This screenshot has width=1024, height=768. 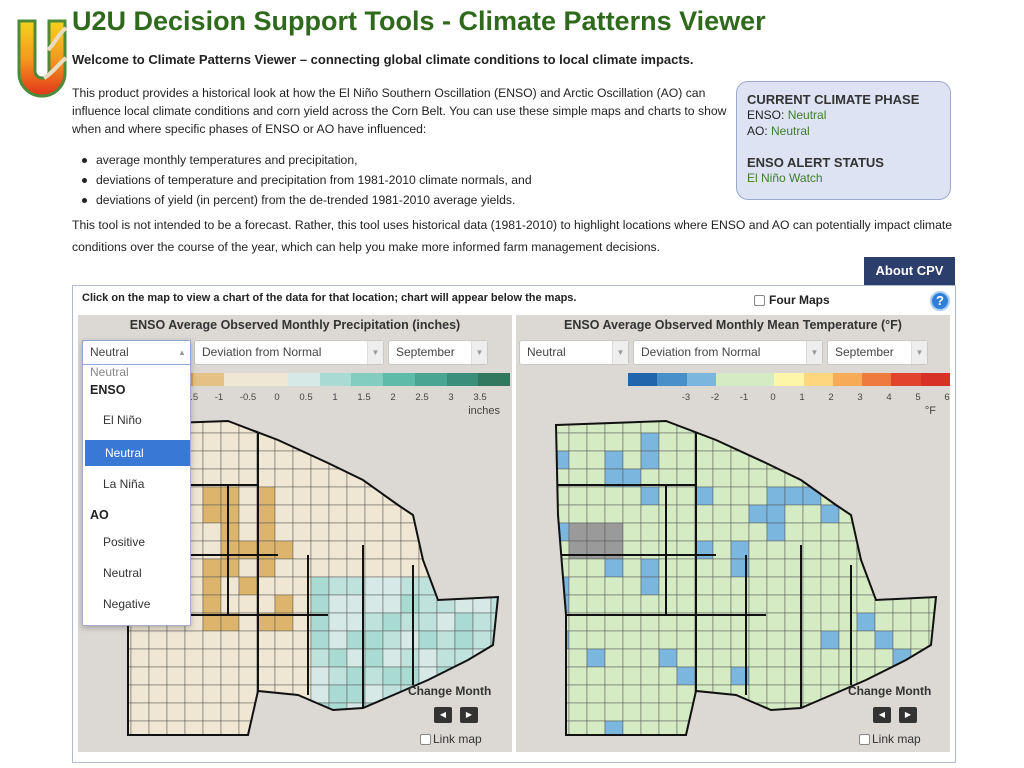 What do you see at coordinates (135, 604) in the screenshot?
I see `option-ao-negative: Negative` at bounding box center [135, 604].